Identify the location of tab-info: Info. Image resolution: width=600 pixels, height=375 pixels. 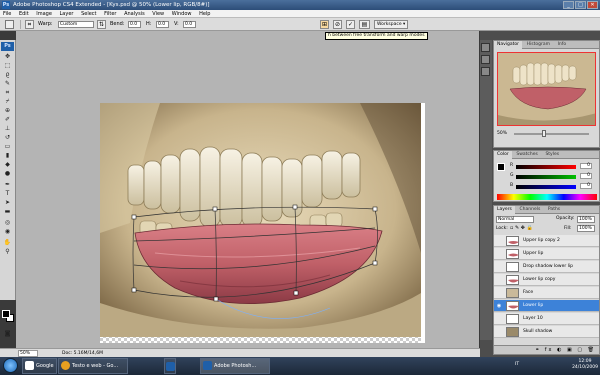
(562, 45).